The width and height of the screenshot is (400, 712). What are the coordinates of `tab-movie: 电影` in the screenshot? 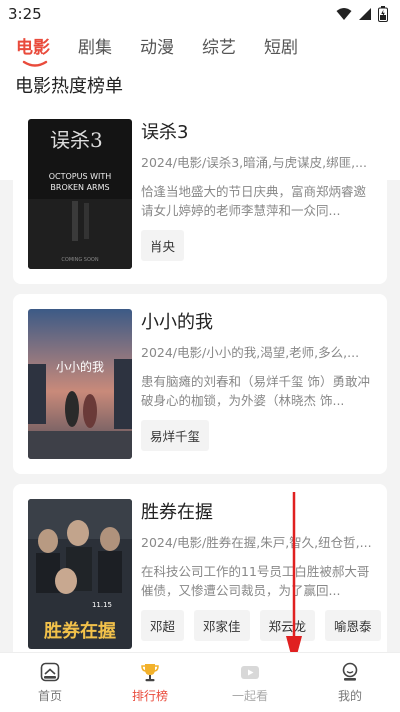 It's located at (47, 51).